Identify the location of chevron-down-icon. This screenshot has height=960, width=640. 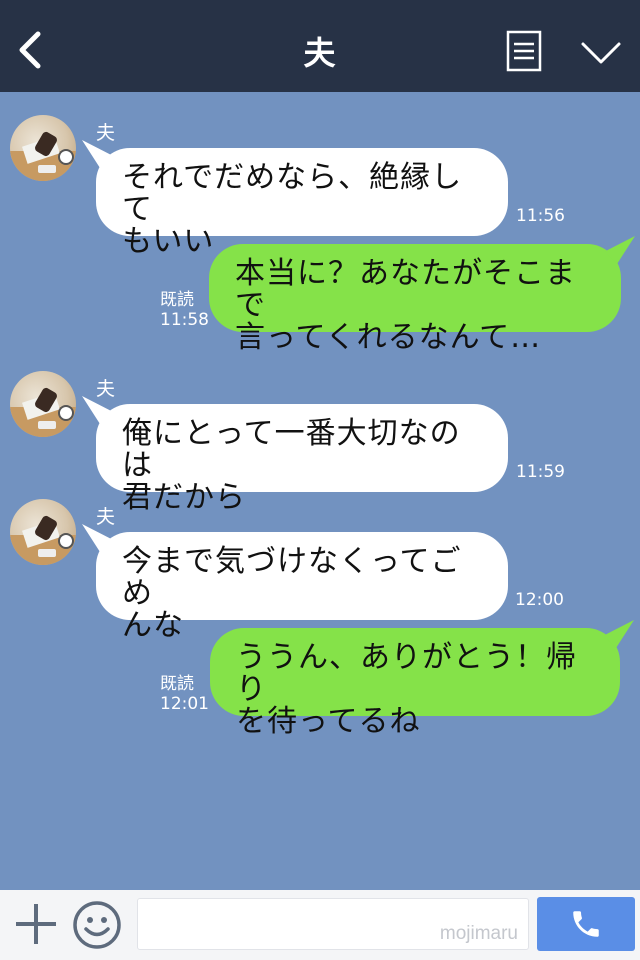
(601, 53).